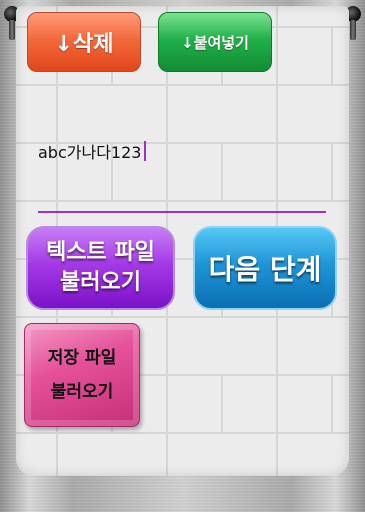 This screenshot has width=365, height=512. What do you see at coordinates (82, 358) in the screenshot?
I see `load-saved-file-label-line1: 저장 파일` at bounding box center [82, 358].